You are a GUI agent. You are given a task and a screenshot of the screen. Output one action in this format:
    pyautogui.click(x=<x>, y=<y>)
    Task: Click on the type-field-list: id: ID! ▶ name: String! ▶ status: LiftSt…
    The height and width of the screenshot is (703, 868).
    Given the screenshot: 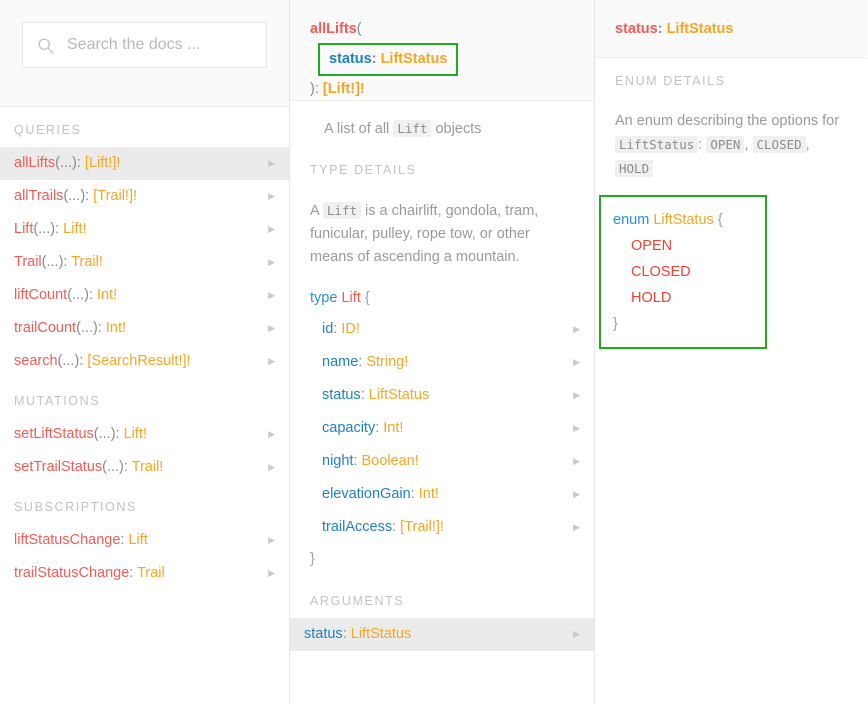 What is the action you would take?
    pyautogui.click(x=442, y=428)
    